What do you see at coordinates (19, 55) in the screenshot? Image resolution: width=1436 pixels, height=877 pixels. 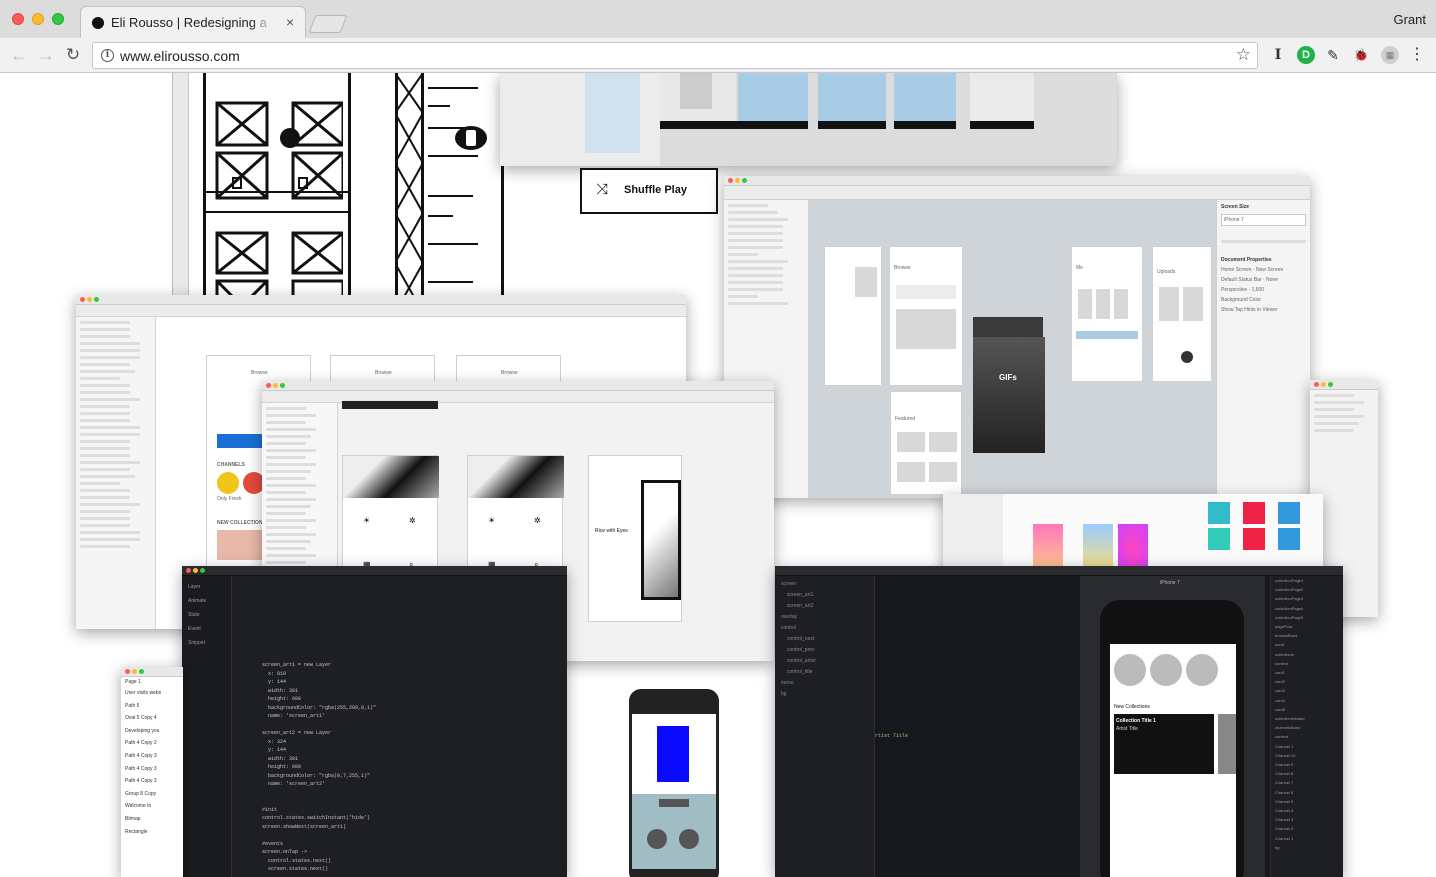 I see `back-arrow-icon: ←` at bounding box center [19, 55].